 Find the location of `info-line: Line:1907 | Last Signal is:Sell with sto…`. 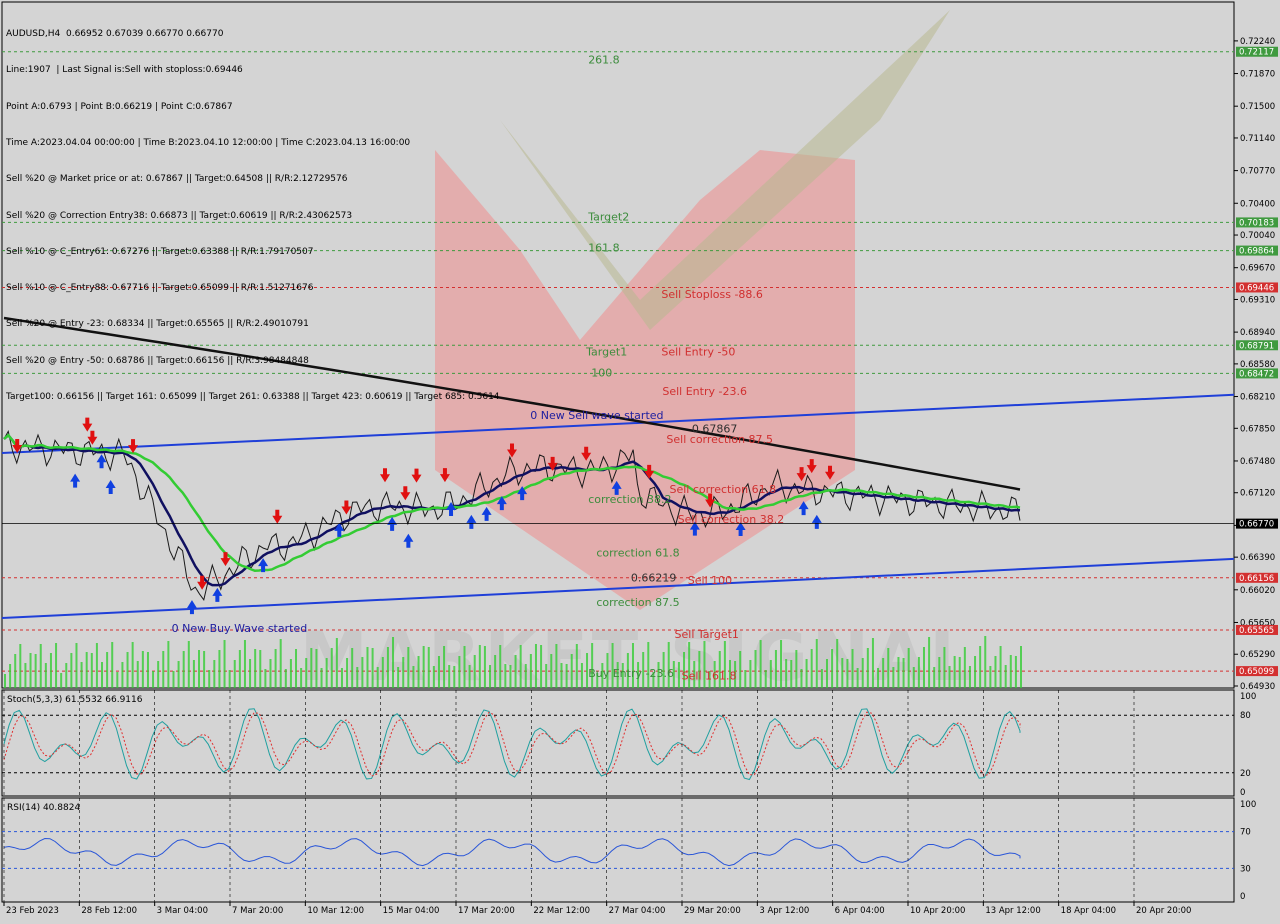

info-line: Line:1907 | Last Signal is:Sell with sto… is located at coordinates (124, 70).